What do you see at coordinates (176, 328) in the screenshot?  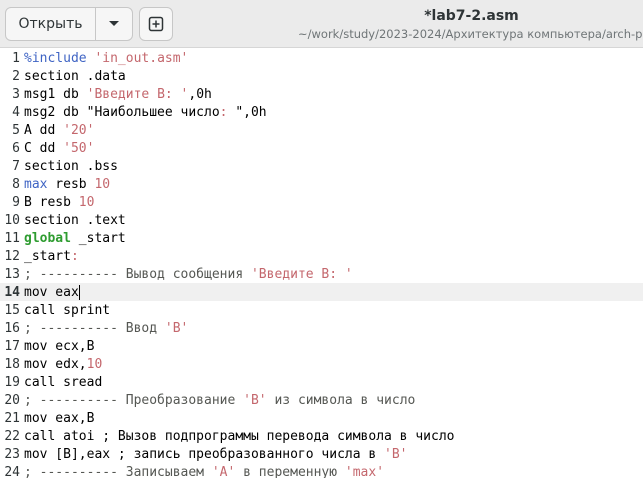 I see `code-token: 'B'` at bounding box center [176, 328].